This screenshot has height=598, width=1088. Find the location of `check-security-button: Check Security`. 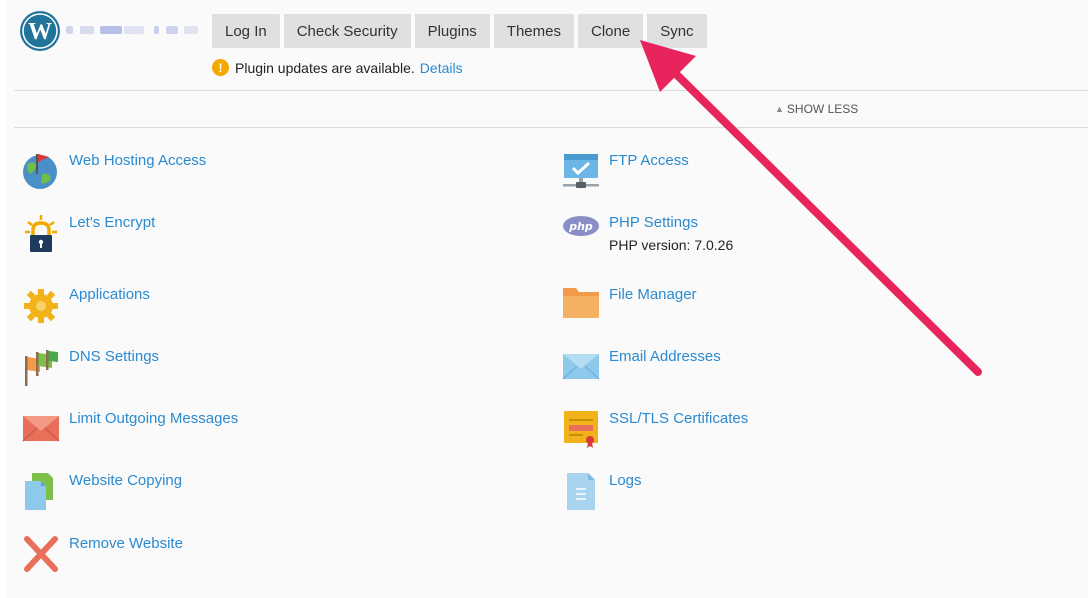

check-security-button: Check Security is located at coordinates (347, 31).